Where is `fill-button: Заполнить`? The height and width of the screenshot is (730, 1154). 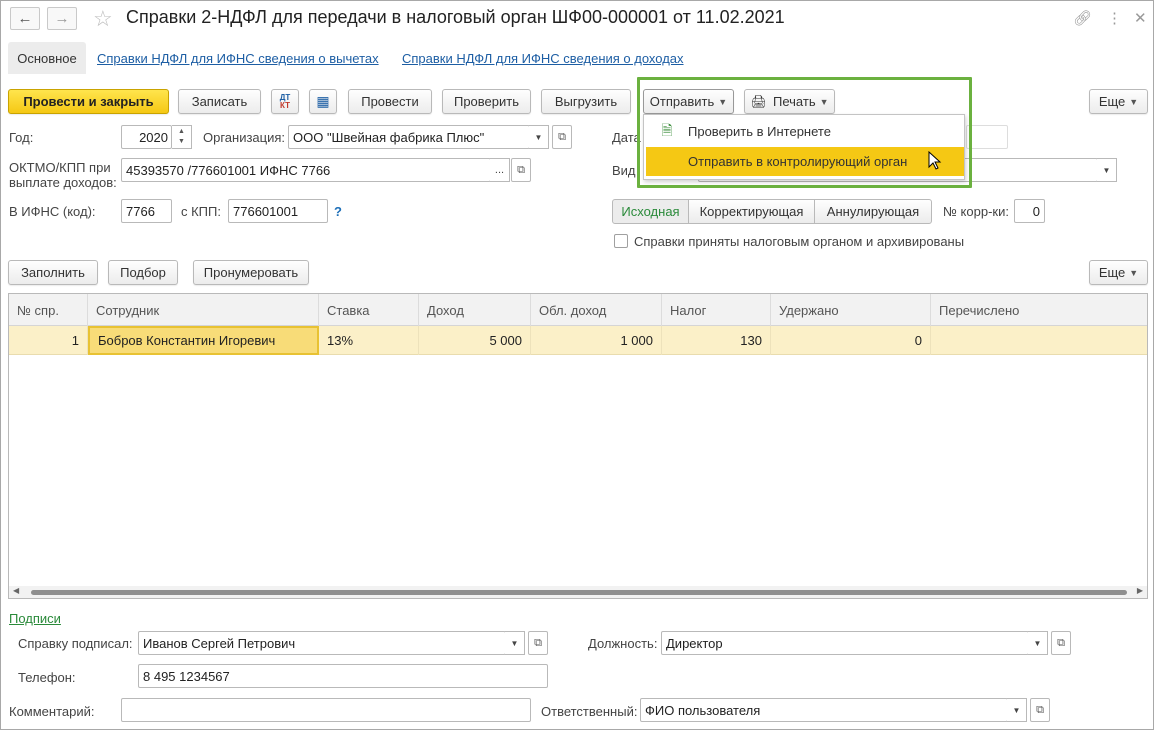 fill-button: Заполнить is located at coordinates (53, 272).